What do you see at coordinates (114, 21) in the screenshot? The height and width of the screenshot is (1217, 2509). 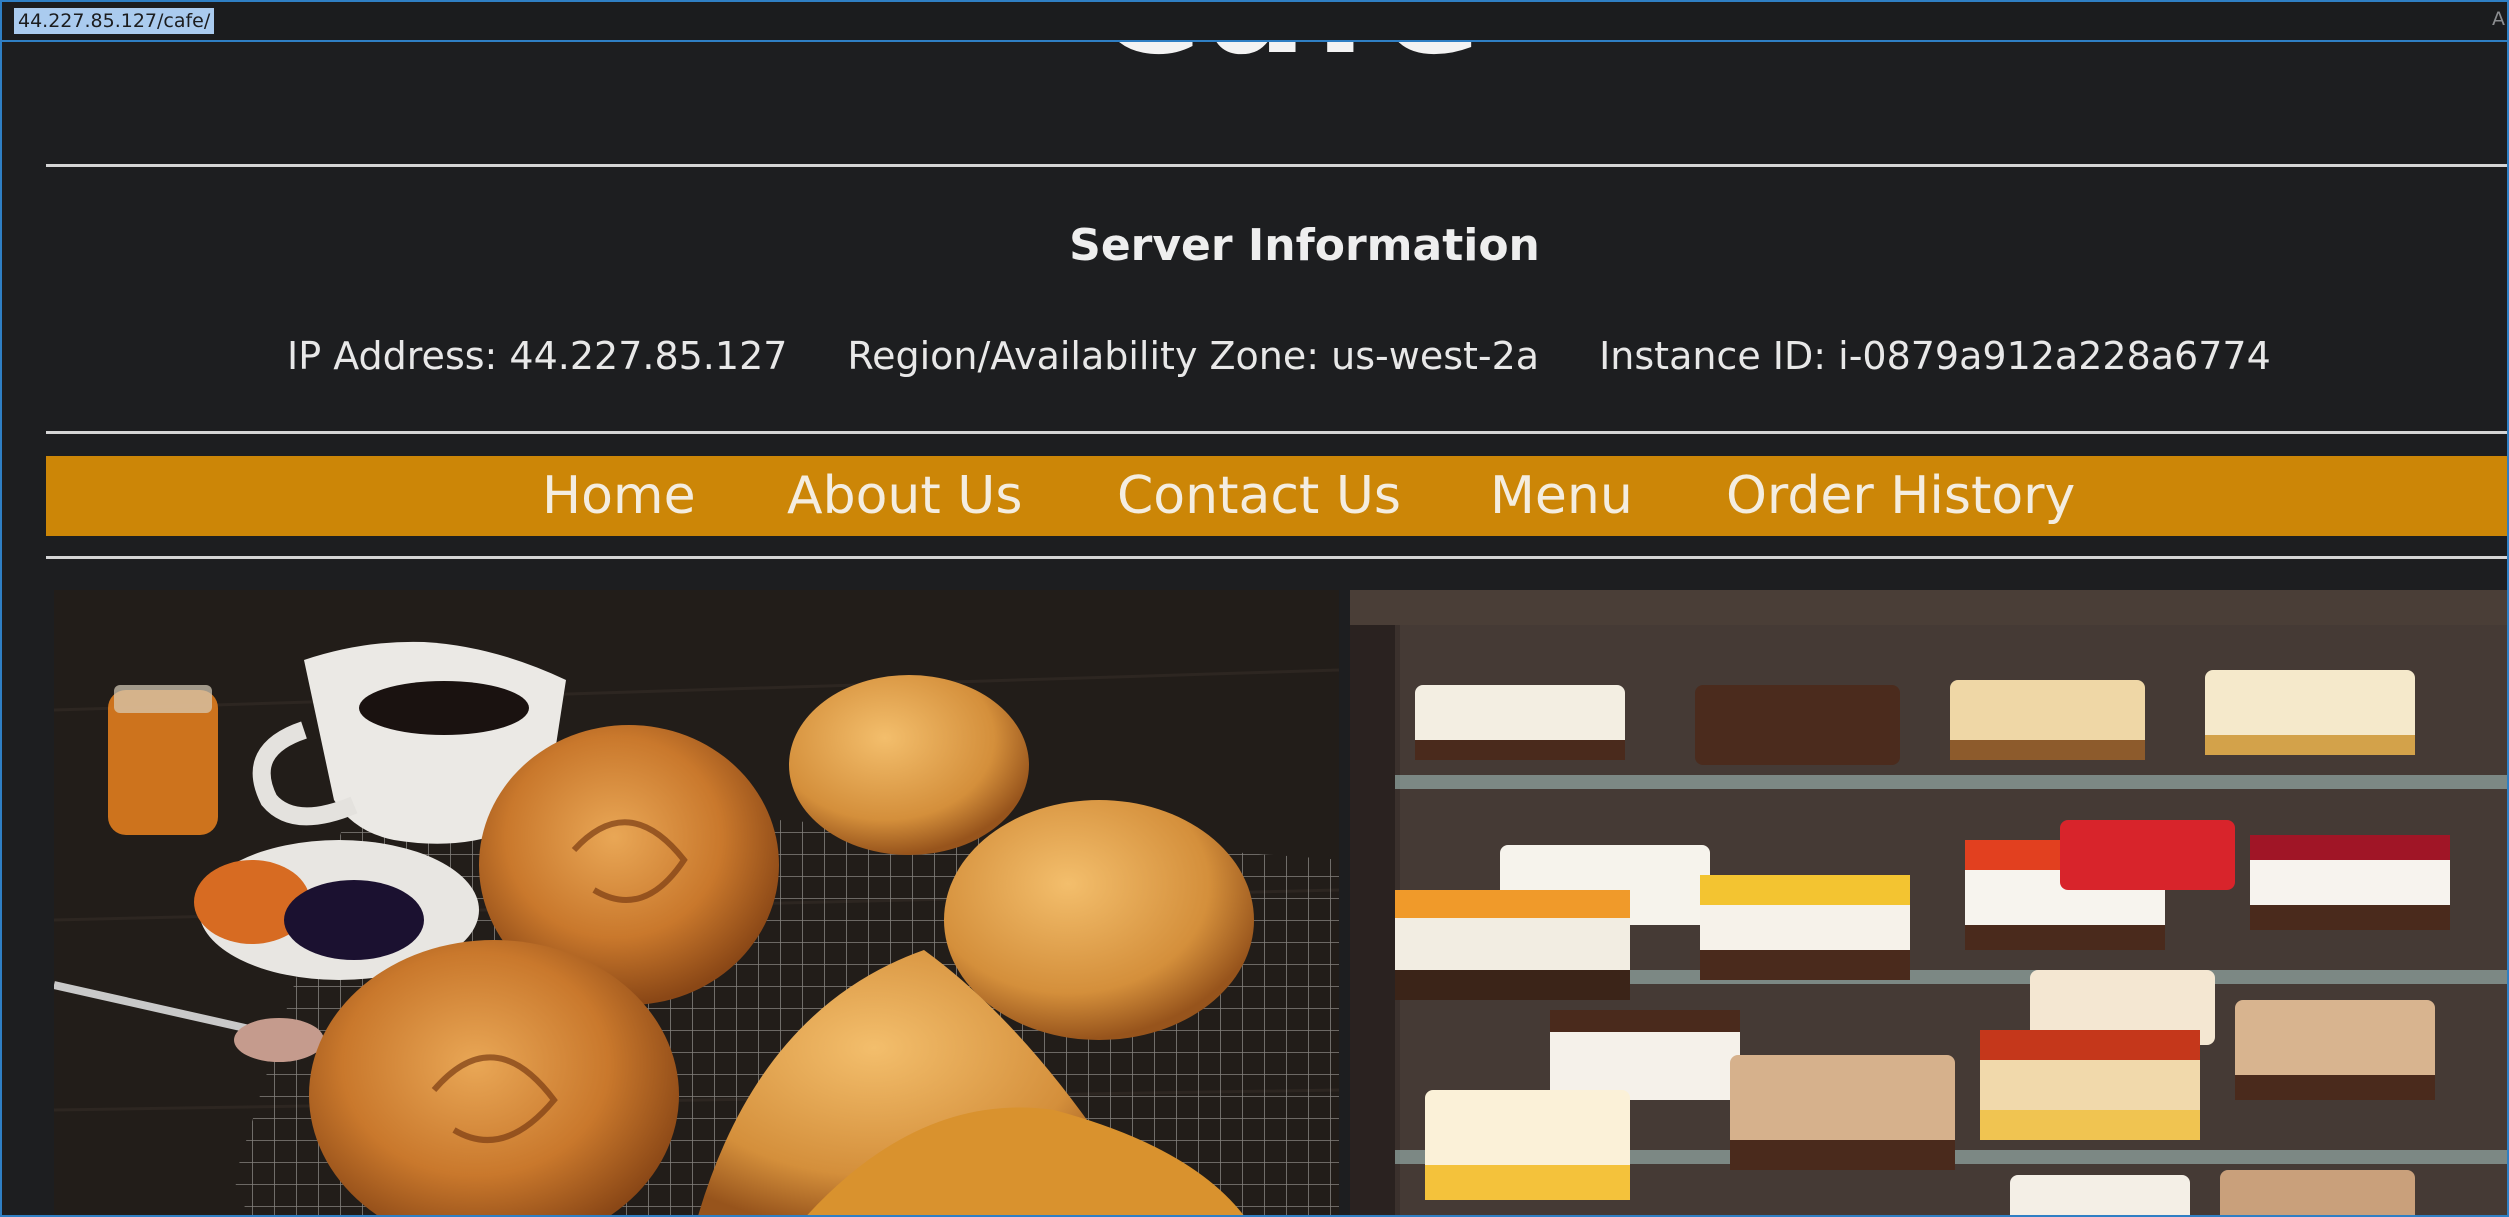 I see `url-text: 44.227.85.127/cafe/` at bounding box center [114, 21].